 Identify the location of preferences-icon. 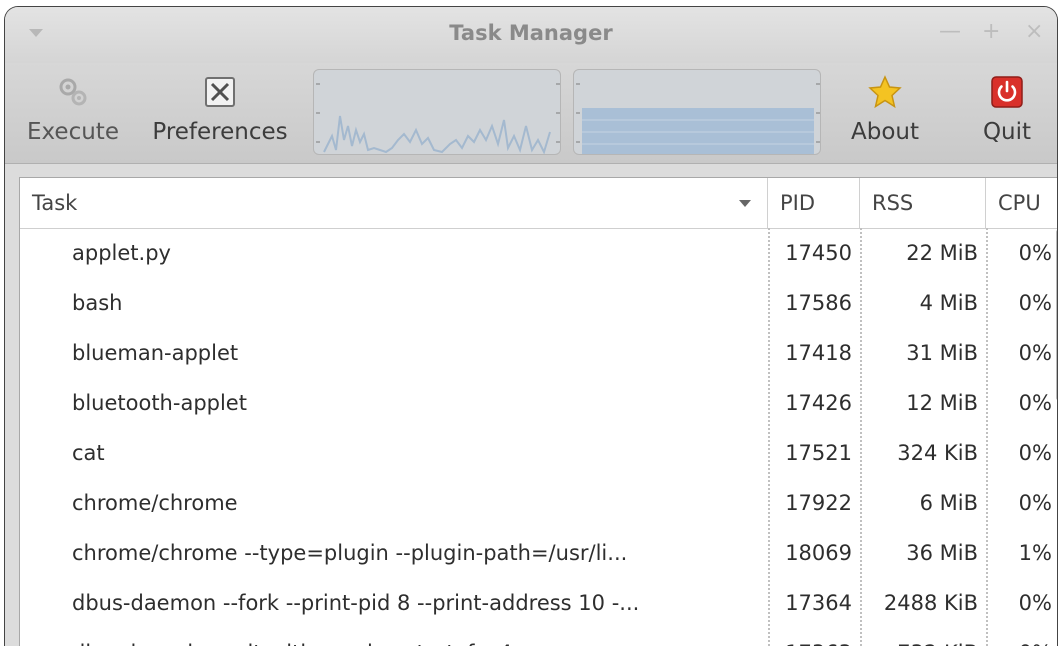
(220, 92).